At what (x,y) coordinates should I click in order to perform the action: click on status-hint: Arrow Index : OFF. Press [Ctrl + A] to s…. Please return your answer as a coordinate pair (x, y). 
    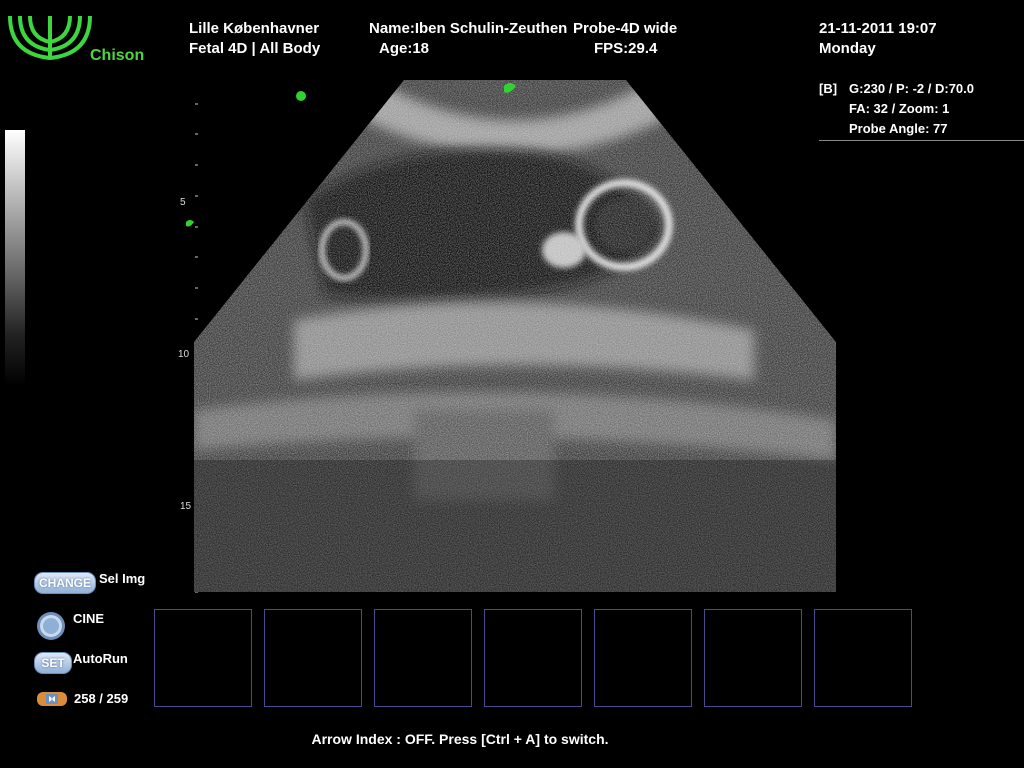
    Looking at the image, I should click on (460, 739).